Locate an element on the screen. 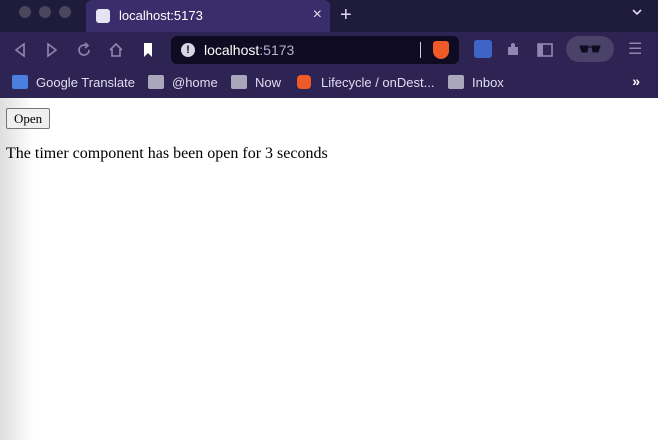 This screenshot has width=658, height=440. open-button: Open is located at coordinates (28, 118).